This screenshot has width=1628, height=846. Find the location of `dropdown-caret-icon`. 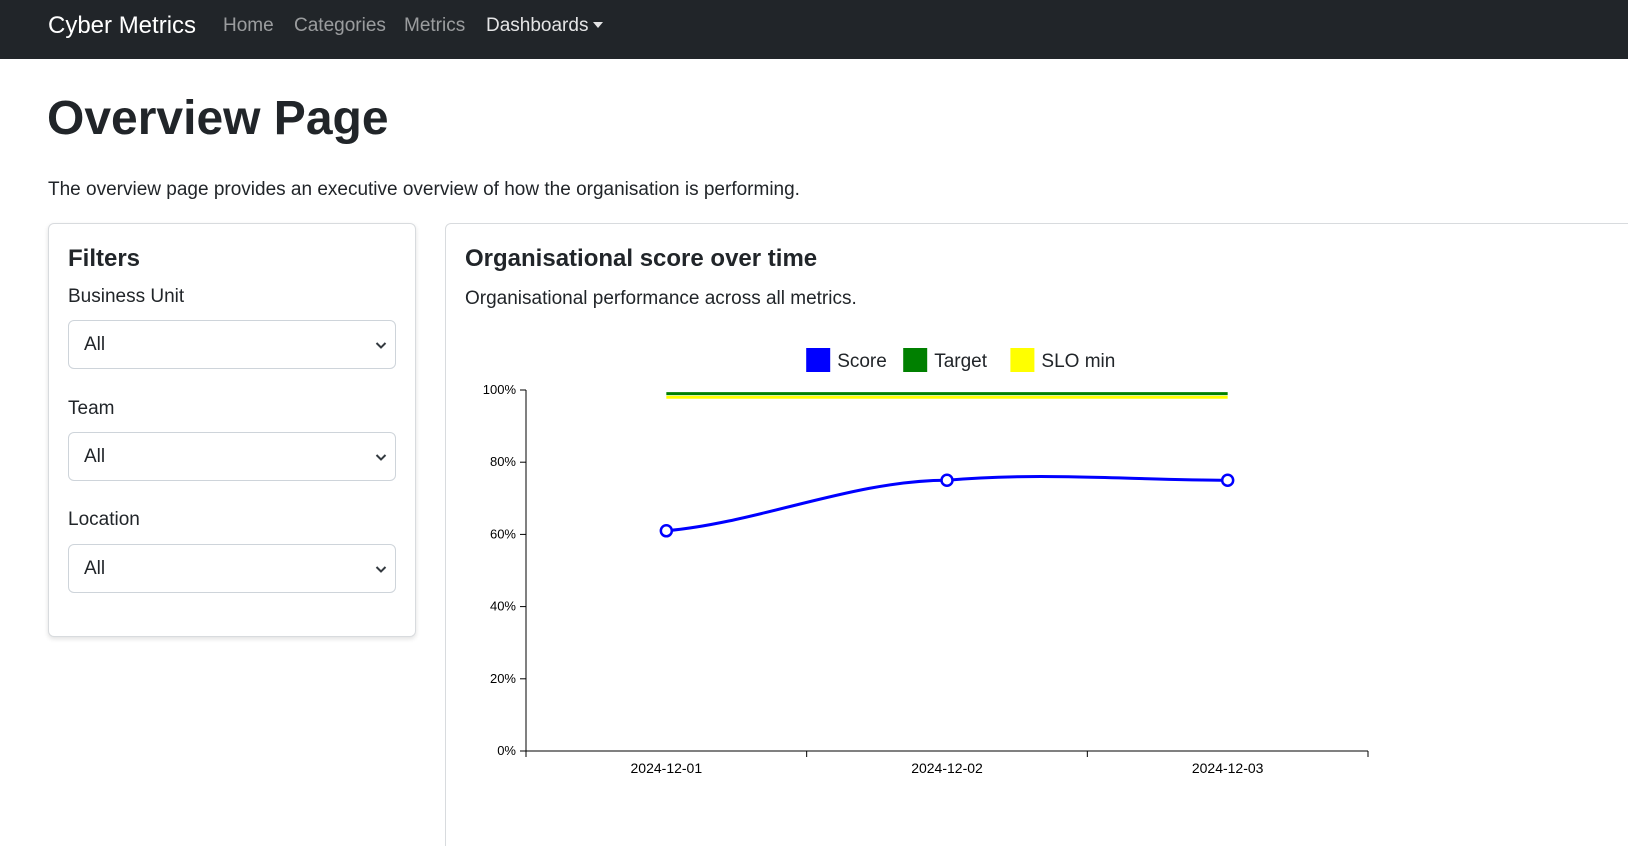

dropdown-caret-icon is located at coordinates (598, 25).